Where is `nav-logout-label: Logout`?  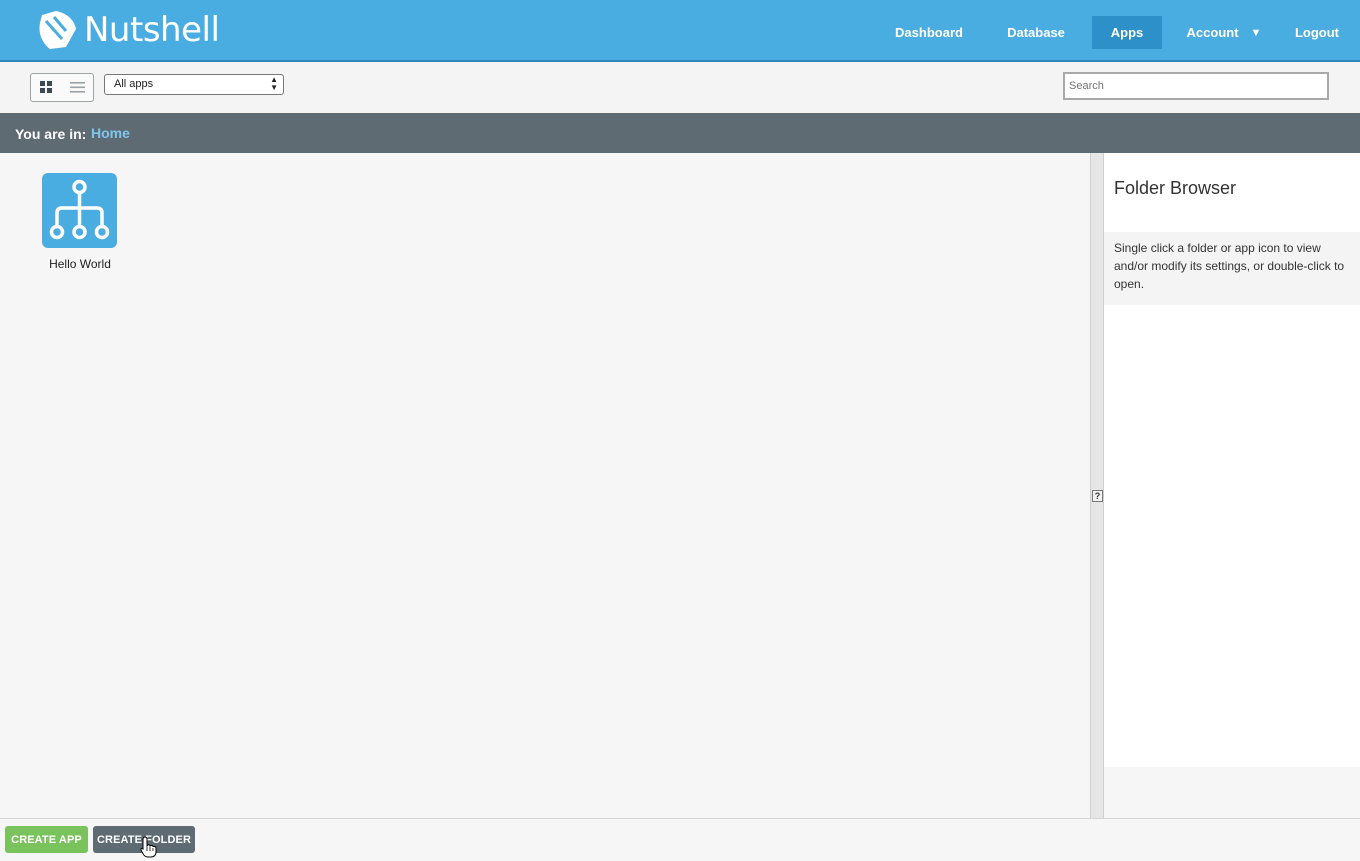 nav-logout-label: Logout is located at coordinates (1317, 32).